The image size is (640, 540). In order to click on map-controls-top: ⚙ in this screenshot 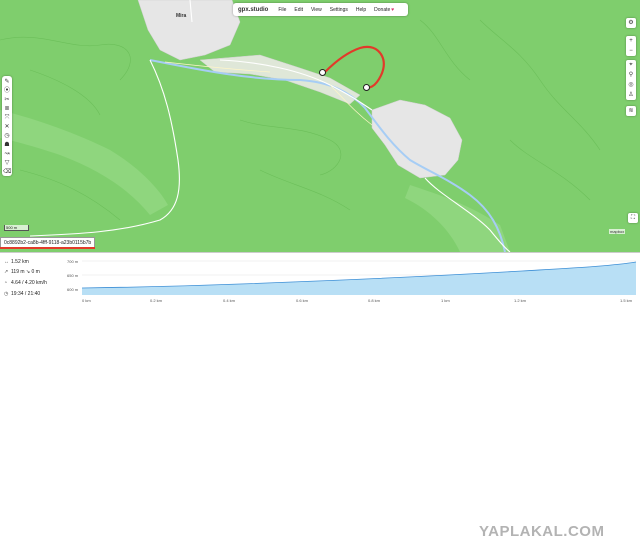, I will do `click(631, 23)`.